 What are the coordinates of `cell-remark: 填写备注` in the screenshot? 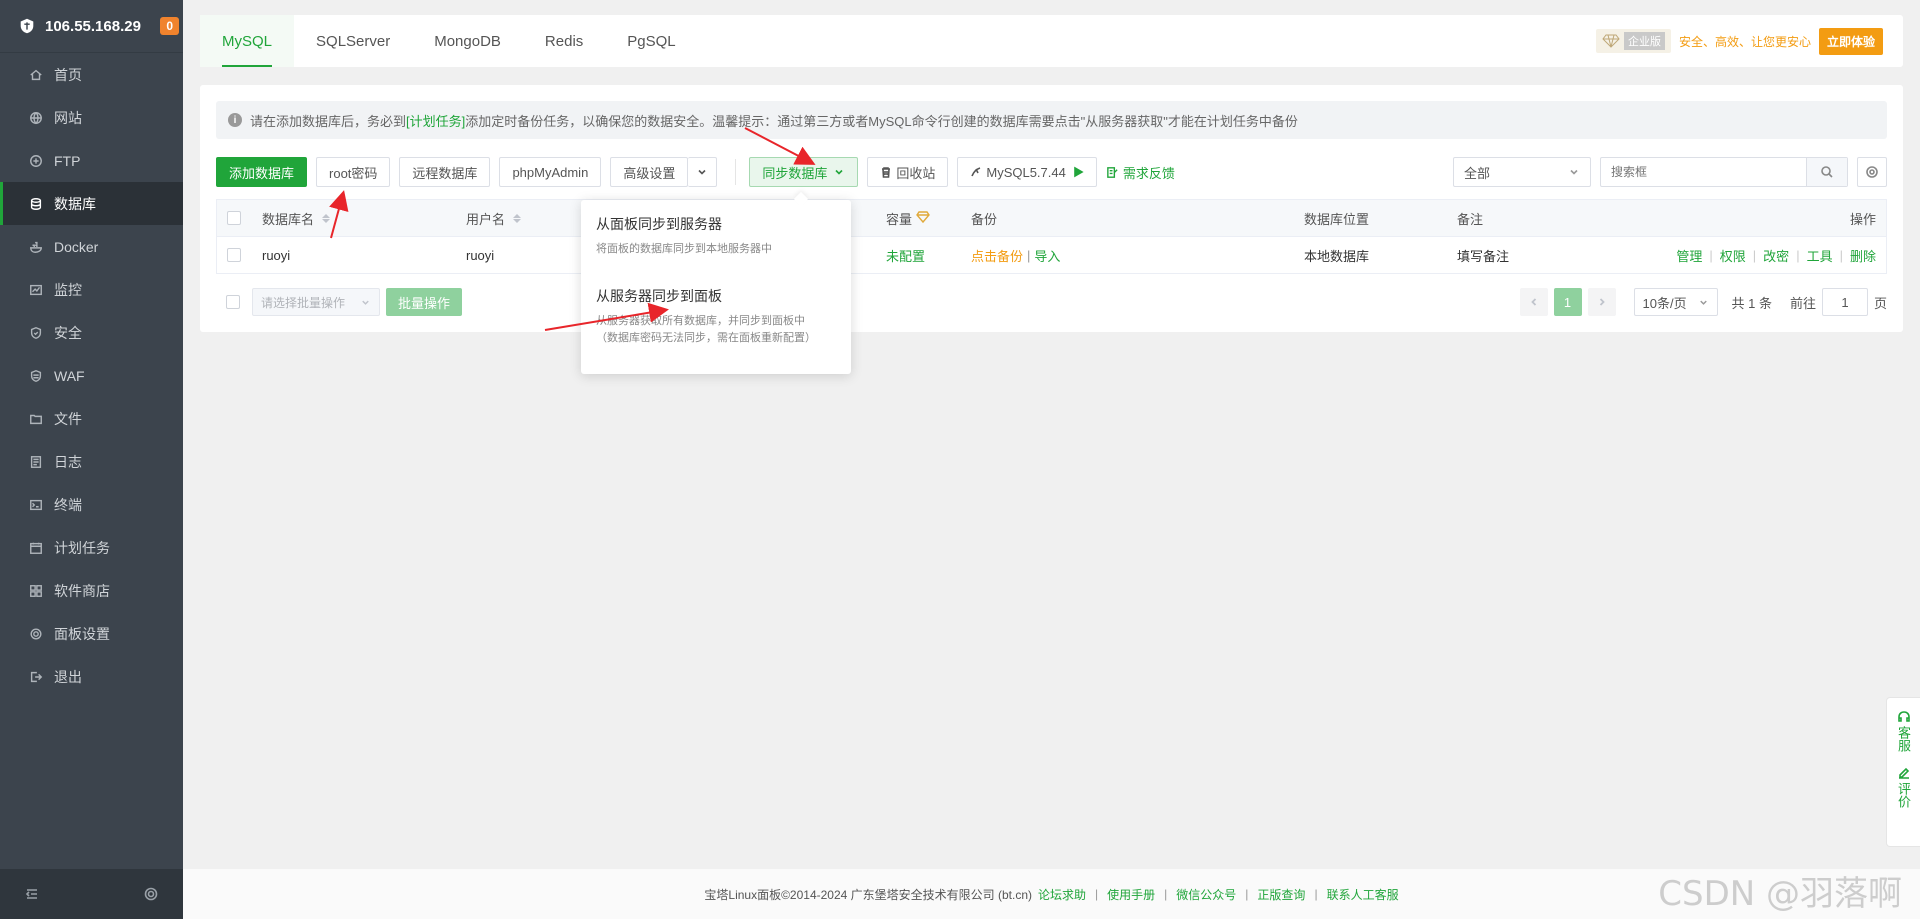 It's located at (1547, 255).